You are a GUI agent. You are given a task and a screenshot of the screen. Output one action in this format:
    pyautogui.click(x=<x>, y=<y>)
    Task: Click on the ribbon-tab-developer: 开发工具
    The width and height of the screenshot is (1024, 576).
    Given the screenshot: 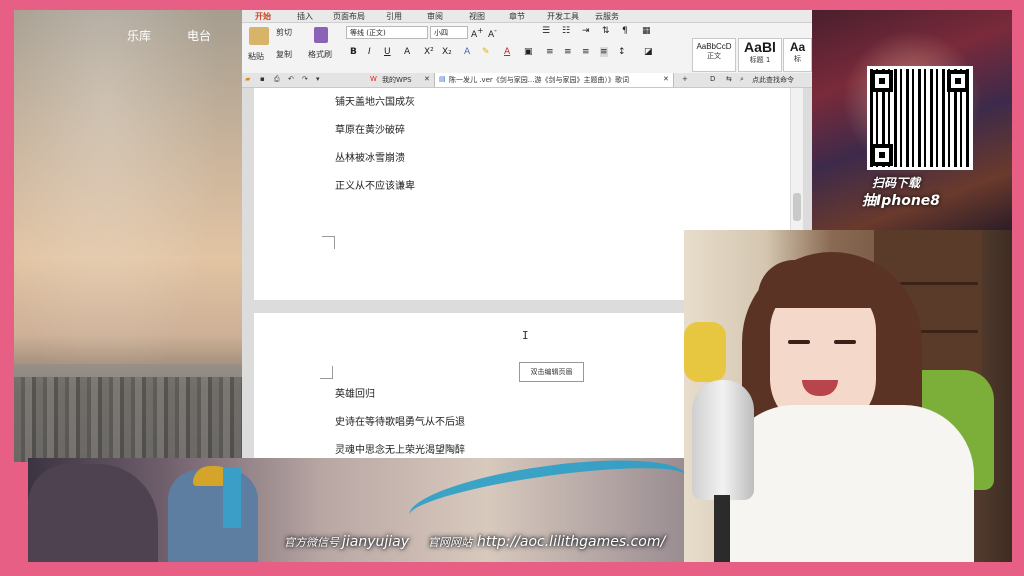 What is the action you would take?
    pyautogui.click(x=563, y=16)
    